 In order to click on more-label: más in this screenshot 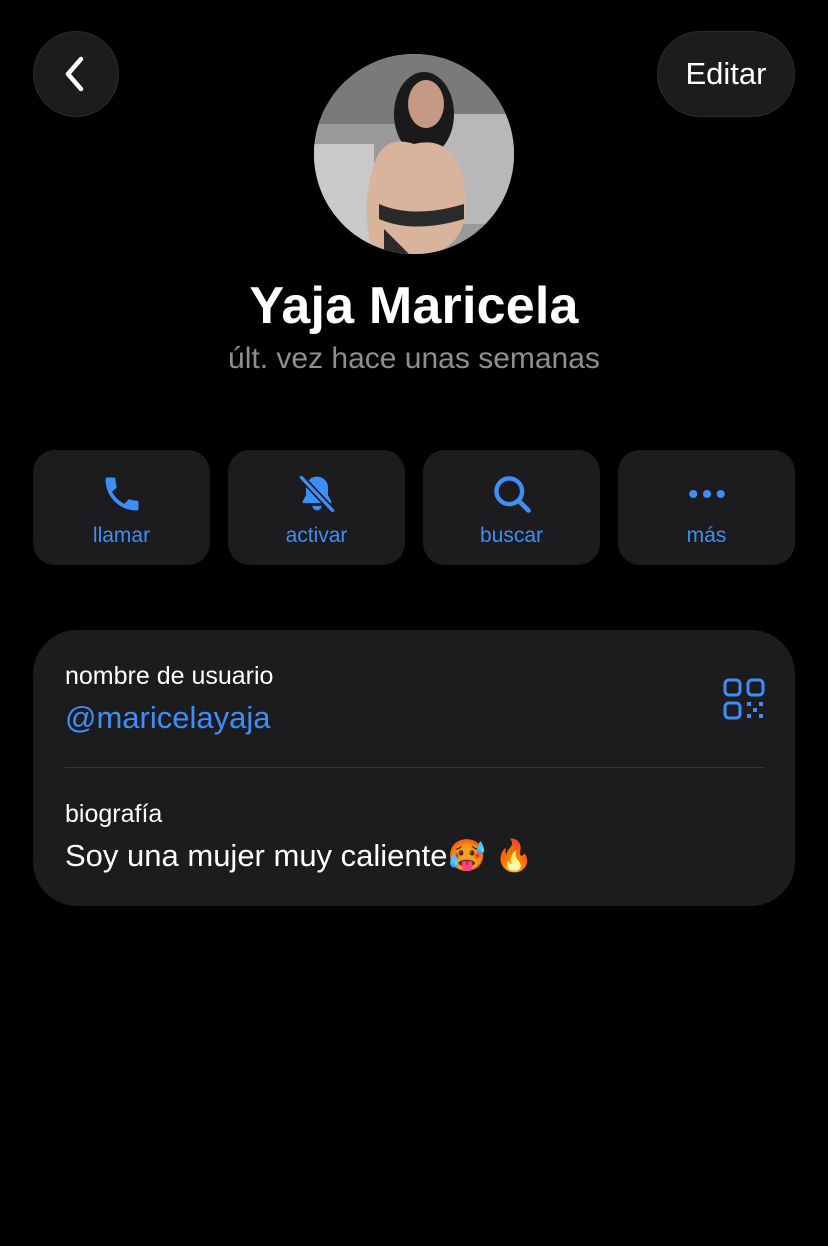, I will do `click(706, 535)`.